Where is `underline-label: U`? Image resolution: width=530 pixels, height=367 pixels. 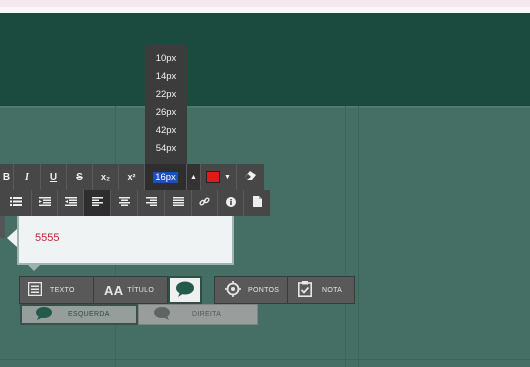 underline-label: U is located at coordinates (53, 177).